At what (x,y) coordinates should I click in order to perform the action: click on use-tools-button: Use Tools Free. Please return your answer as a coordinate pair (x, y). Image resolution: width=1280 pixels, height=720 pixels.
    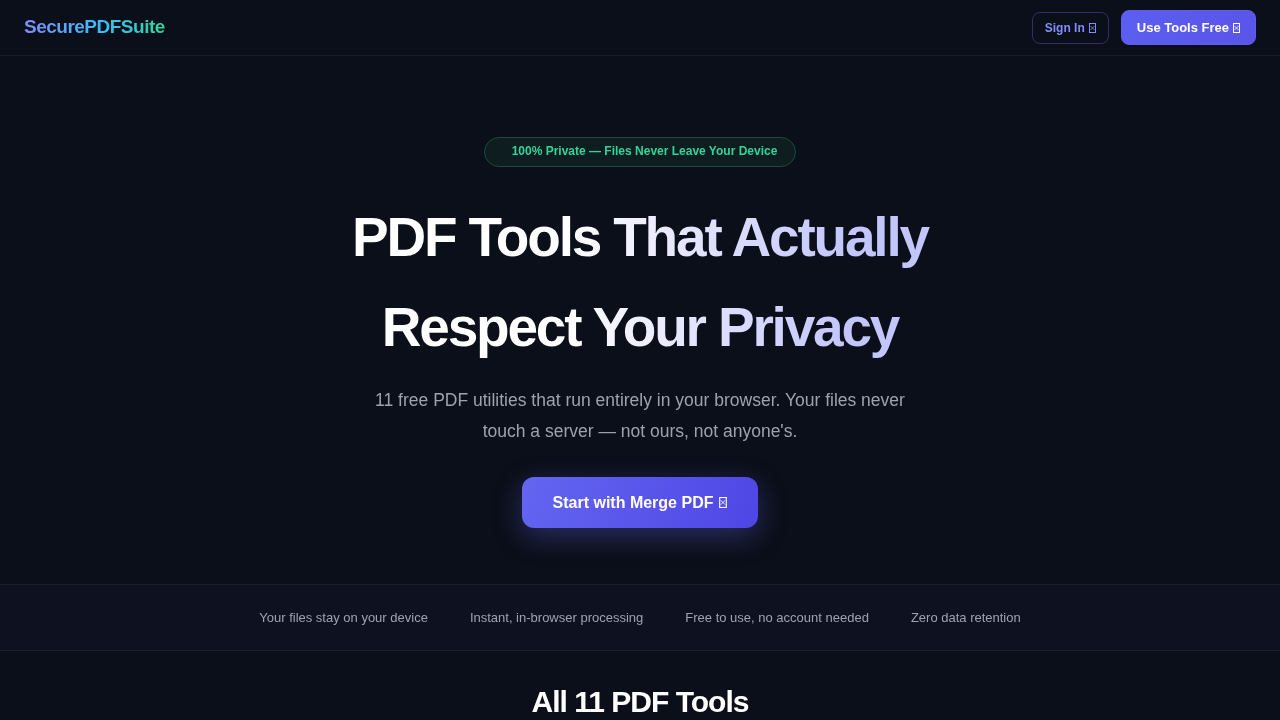
    Looking at the image, I should click on (1188, 27).